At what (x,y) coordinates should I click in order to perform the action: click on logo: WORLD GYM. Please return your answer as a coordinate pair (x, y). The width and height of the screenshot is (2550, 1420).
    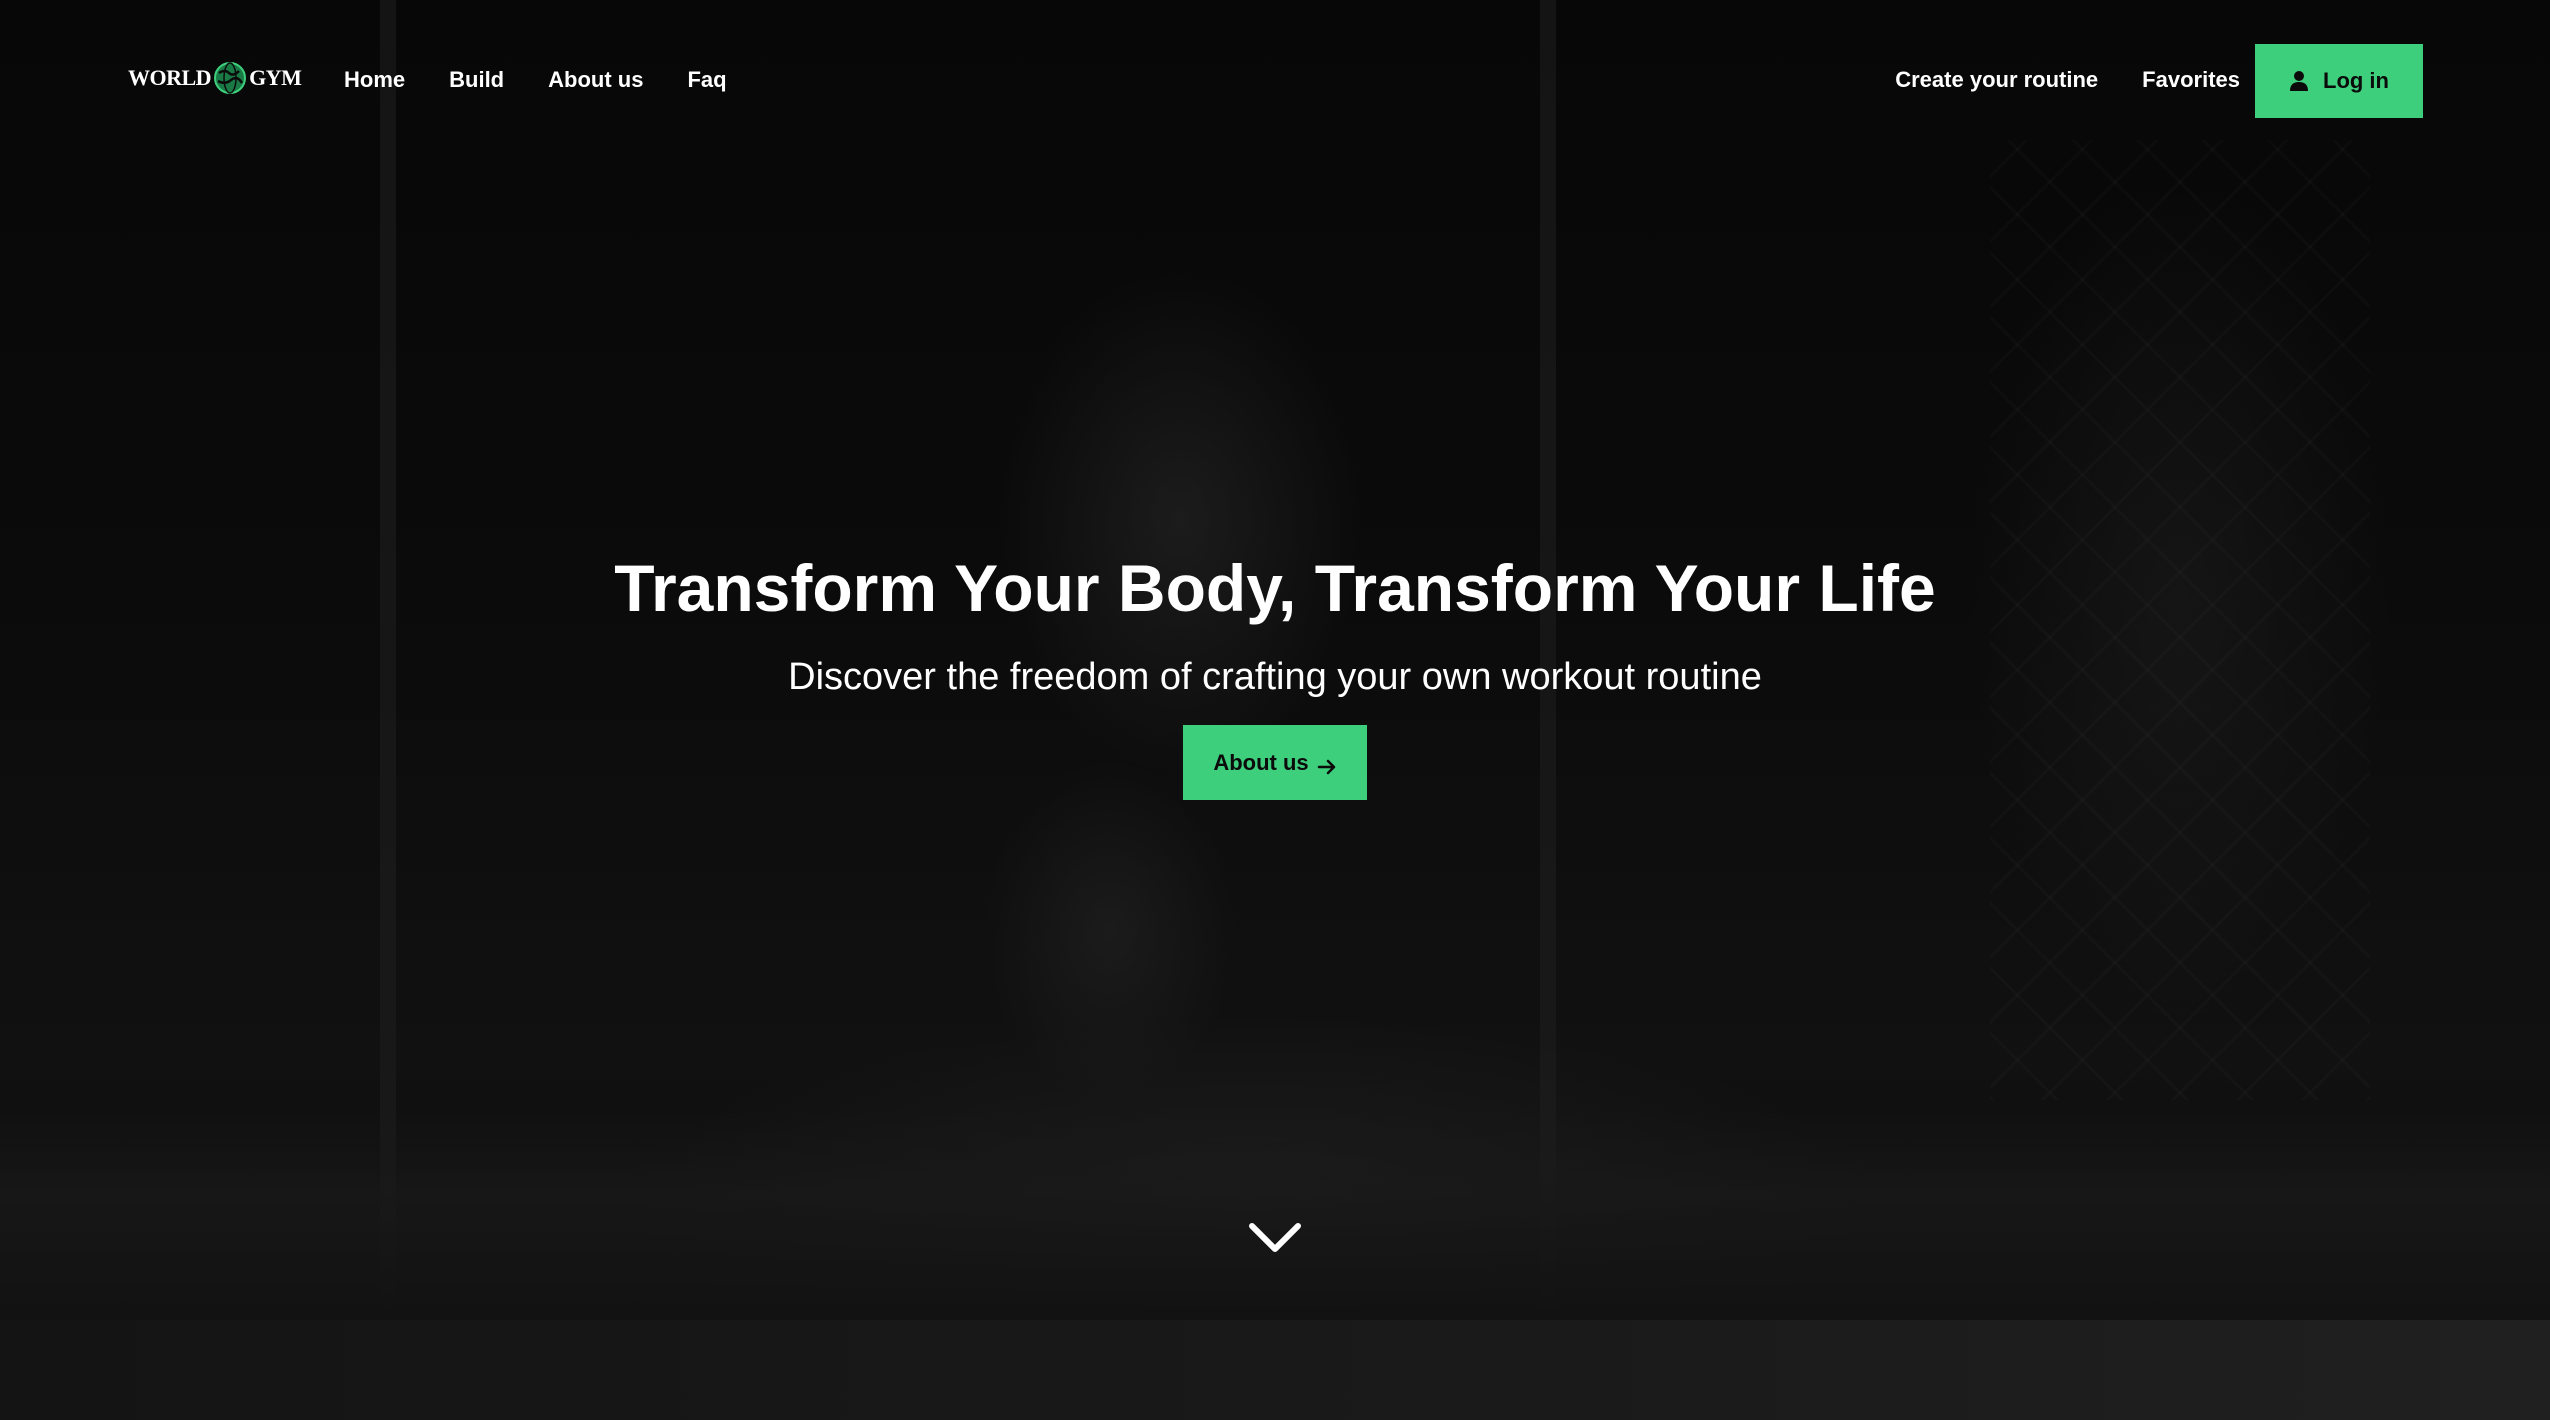
    Looking at the image, I should click on (215, 78).